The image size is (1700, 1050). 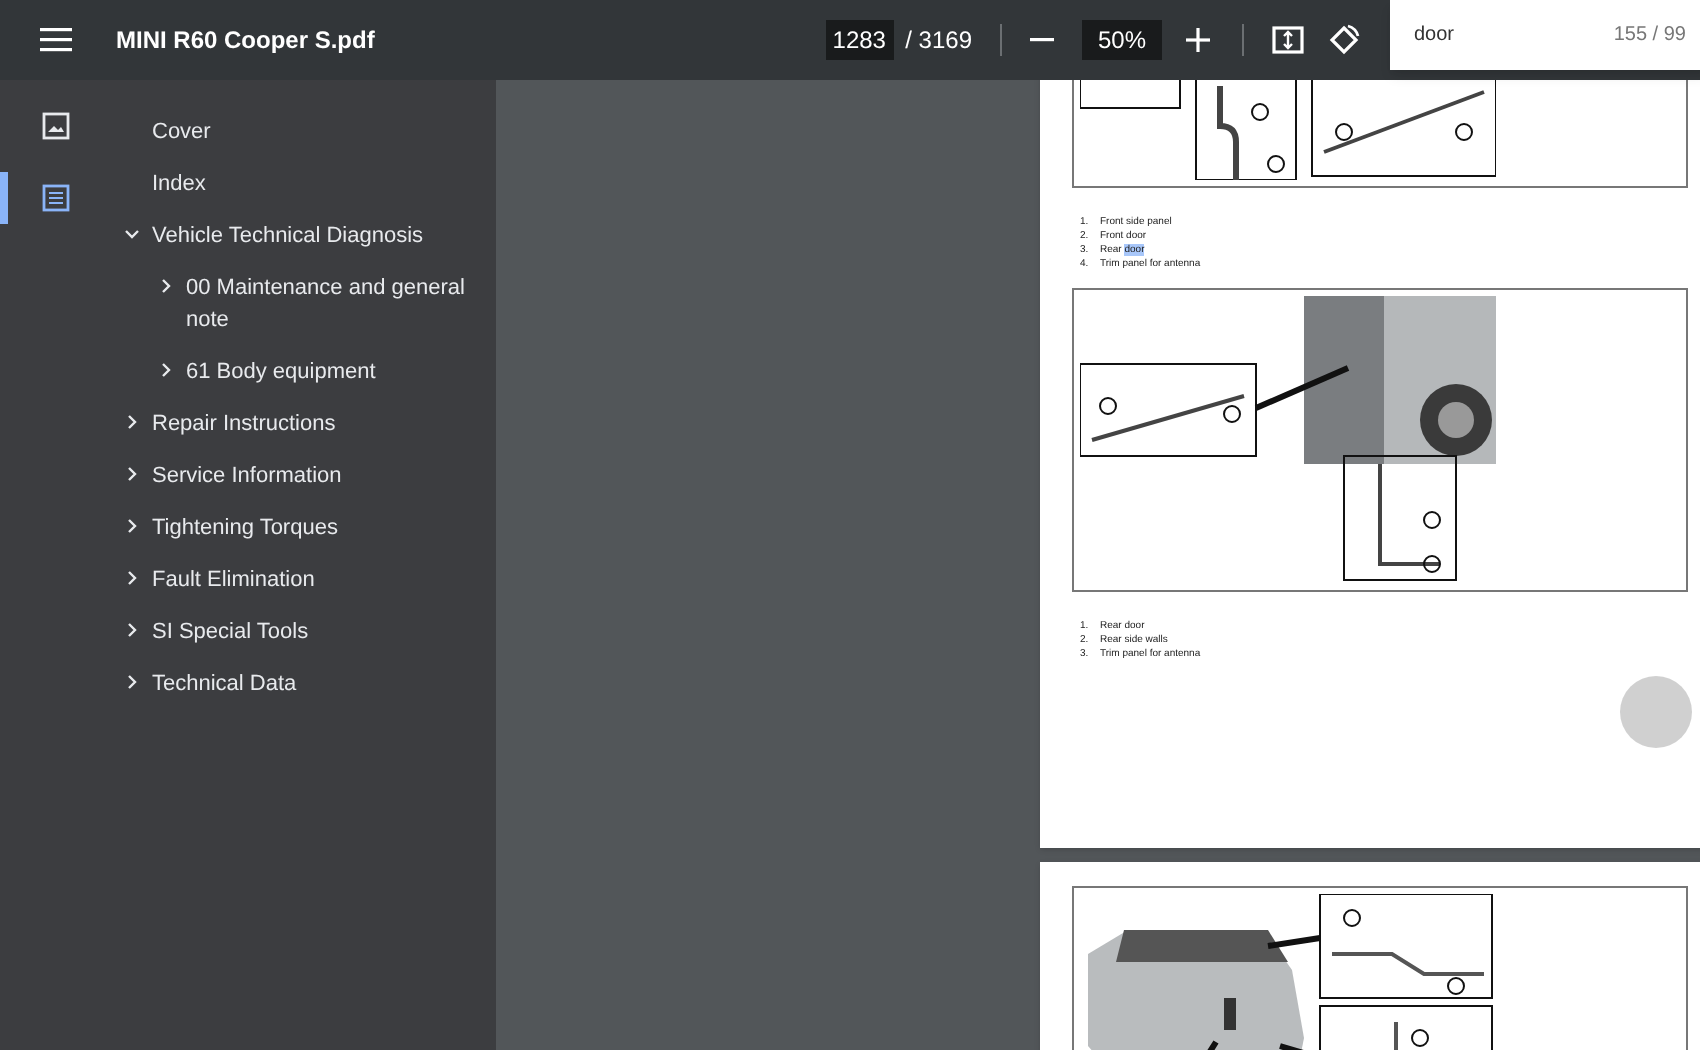 What do you see at coordinates (341, 304) in the screenshot?
I see `outline-item: 00 Maintenance and general note` at bounding box center [341, 304].